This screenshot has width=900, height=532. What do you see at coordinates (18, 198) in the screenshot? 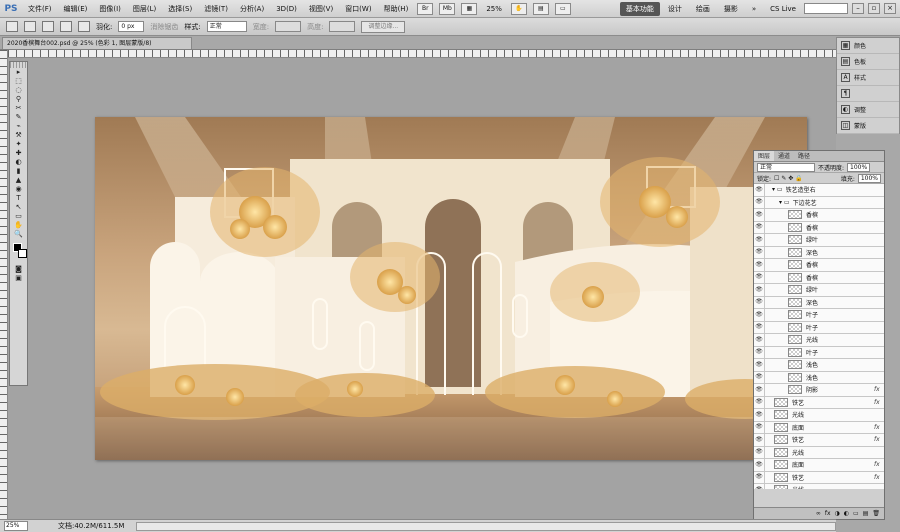
I see `tool-icon: T` at bounding box center [18, 198].